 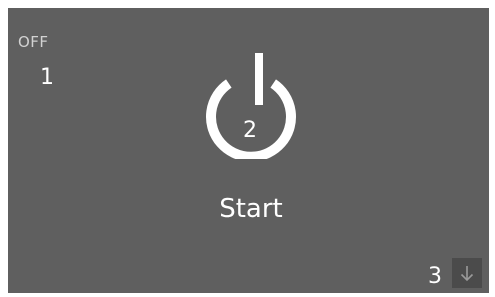 What do you see at coordinates (251, 209) in the screenshot?
I see `start-label: Start` at bounding box center [251, 209].